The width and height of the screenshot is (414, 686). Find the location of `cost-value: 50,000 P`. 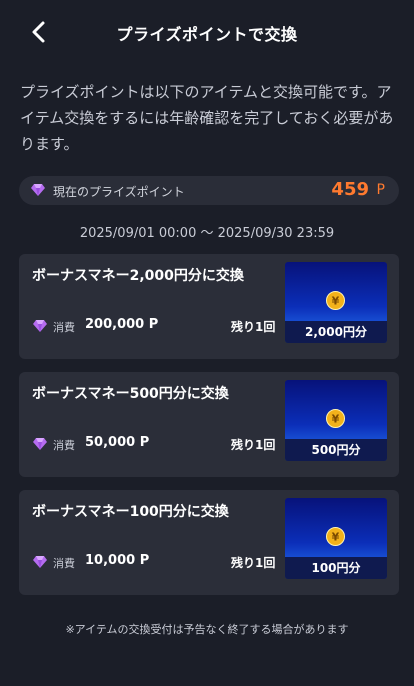

cost-value: 50,000 P is located at coordinates (117, 442).